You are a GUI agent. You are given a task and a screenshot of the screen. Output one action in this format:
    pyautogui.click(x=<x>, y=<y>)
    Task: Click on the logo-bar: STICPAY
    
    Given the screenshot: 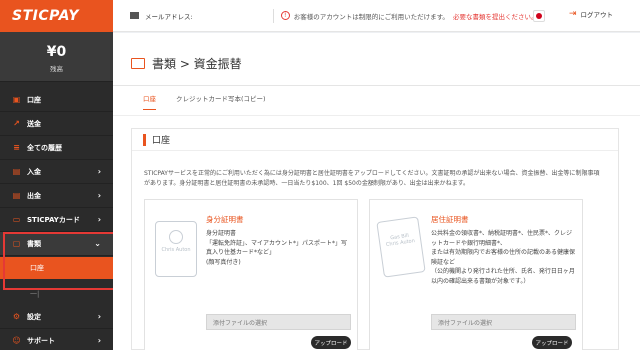 What is the action you would take?
    pyautogui.click(x=56, y=16)
    